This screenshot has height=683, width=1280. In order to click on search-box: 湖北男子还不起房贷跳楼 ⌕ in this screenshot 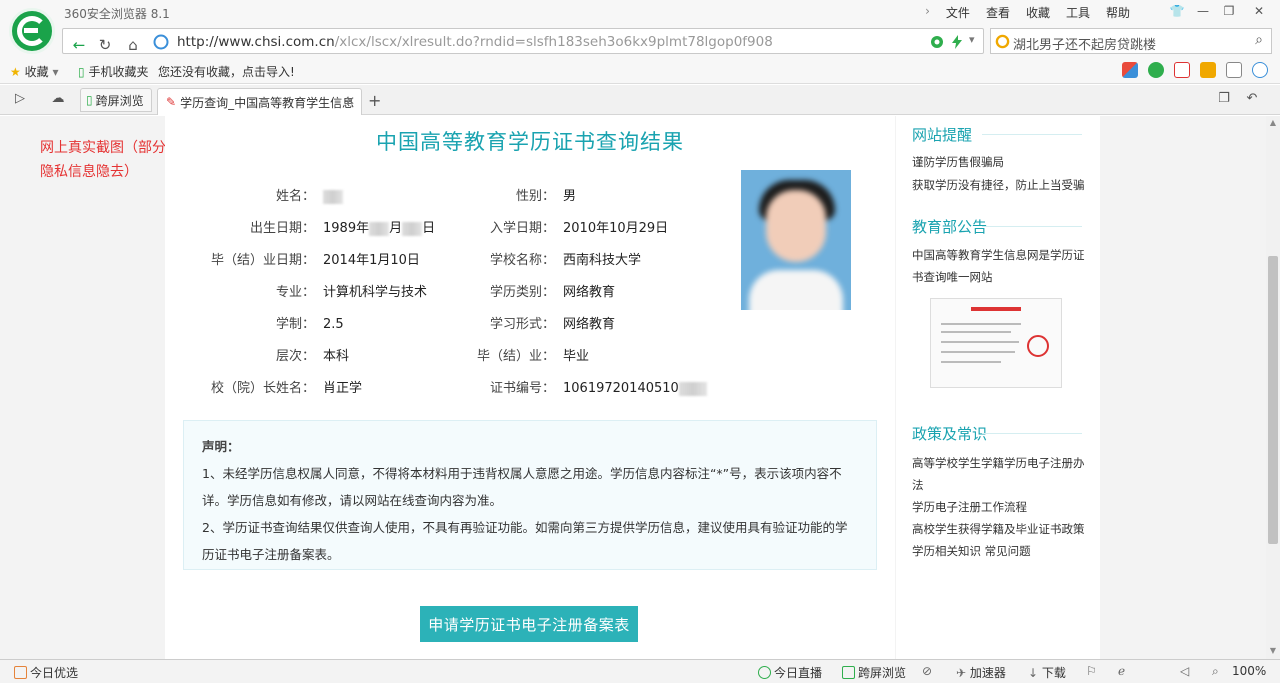, I will do `click(1131, 41)`.